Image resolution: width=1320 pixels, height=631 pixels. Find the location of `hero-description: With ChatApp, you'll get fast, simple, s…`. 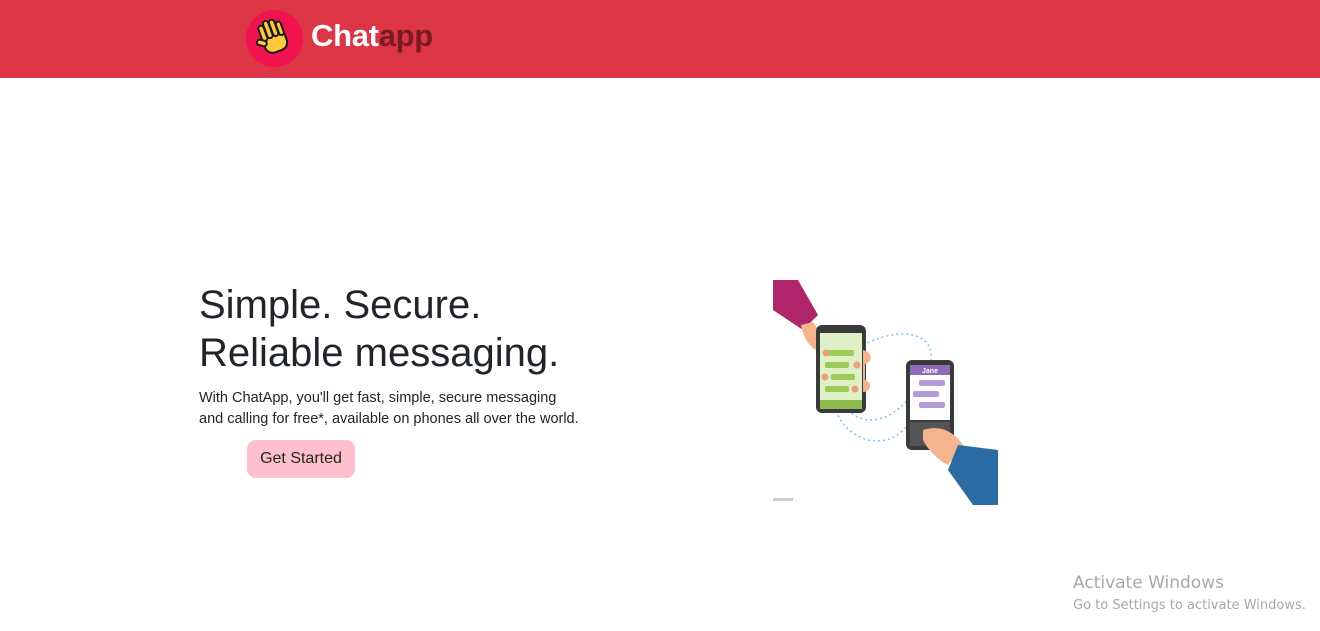

hero-description: With ChatApp, you'll get fast, simple, s… is located at coordinates (389, 409).